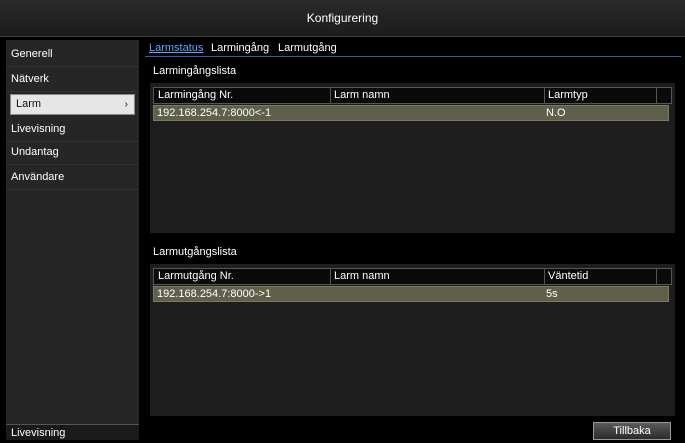  I want to click on sidebar-item-natverk: Nätverk, so click(72, 79).